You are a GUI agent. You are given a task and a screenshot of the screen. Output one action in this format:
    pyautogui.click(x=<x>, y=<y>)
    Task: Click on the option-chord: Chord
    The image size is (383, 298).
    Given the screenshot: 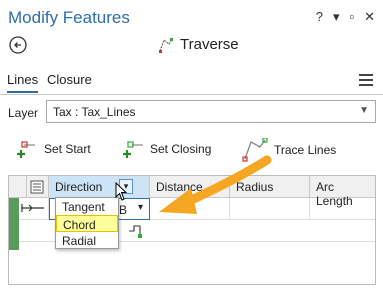 What is the action you would take?
    pyautogui.click(x=87, y=223)
    